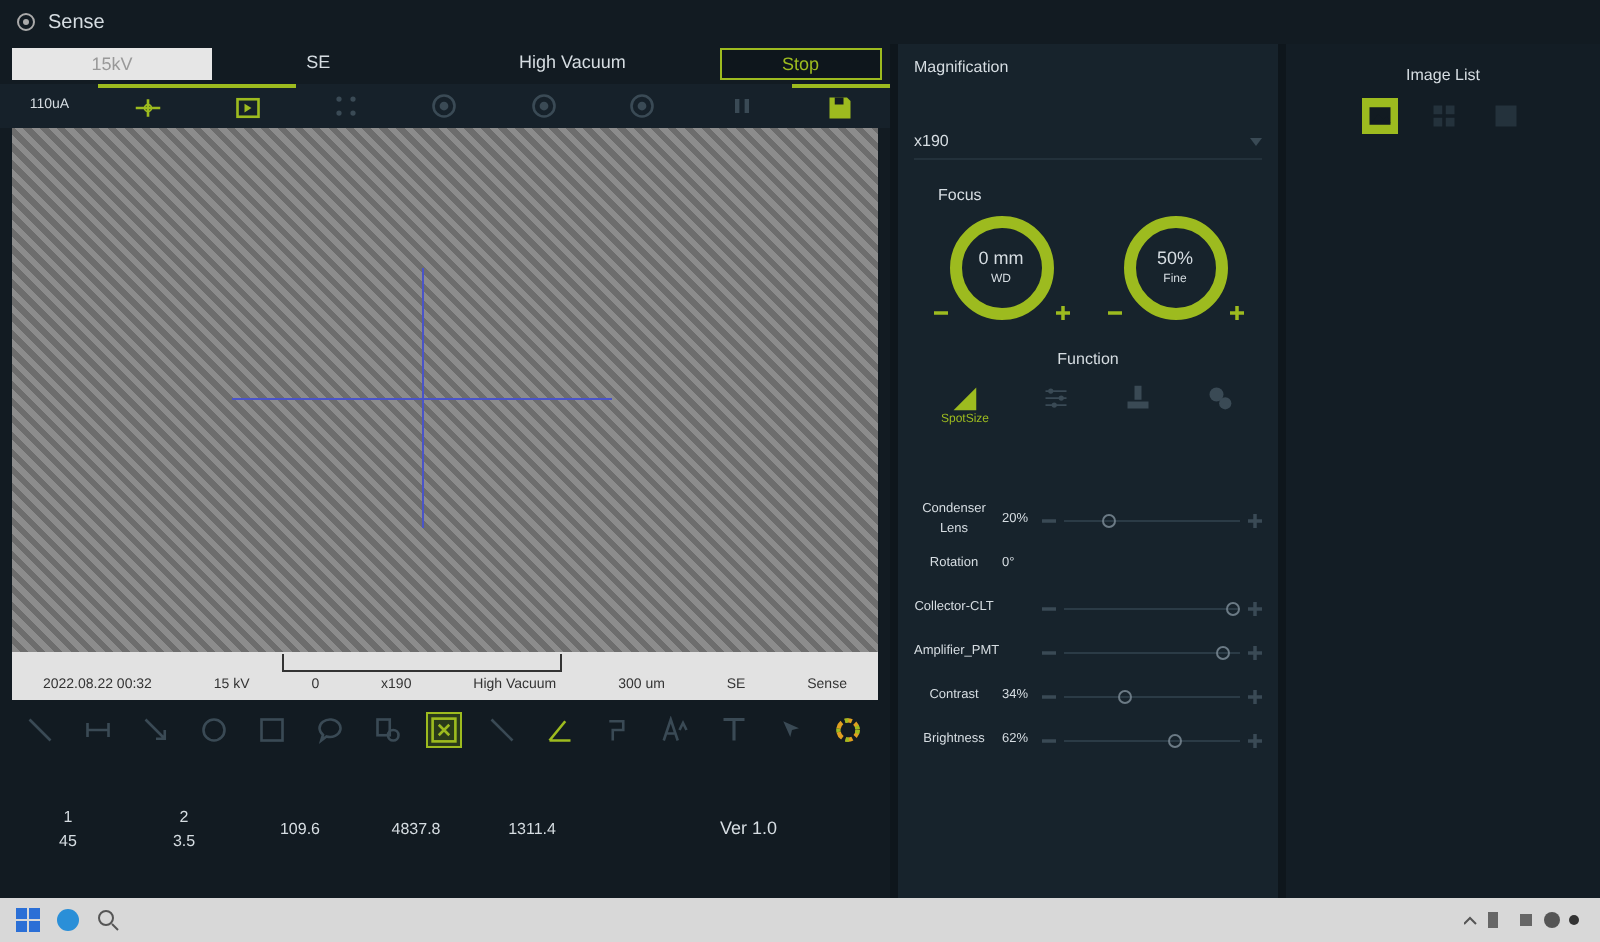  I want to click on triangle-icon, so click(964, 398).